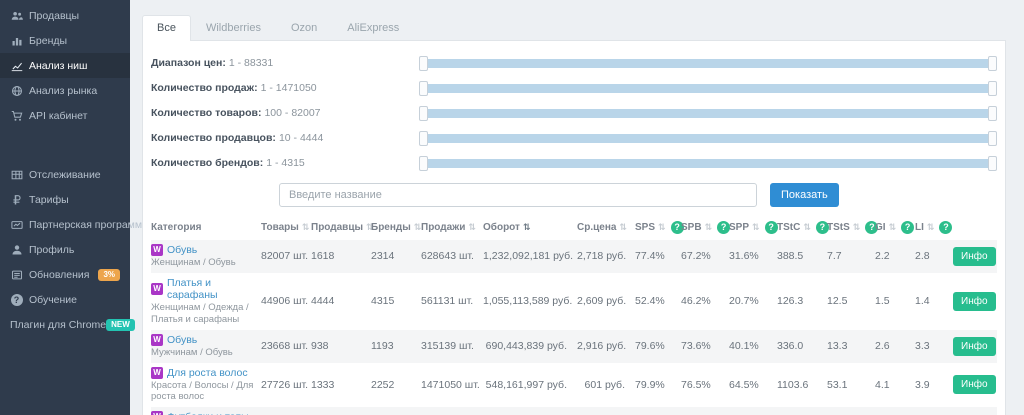  Describe the element at coordinates (285, 256) in the screenshot. I see `value-cell: 82007 шт.` at that location.